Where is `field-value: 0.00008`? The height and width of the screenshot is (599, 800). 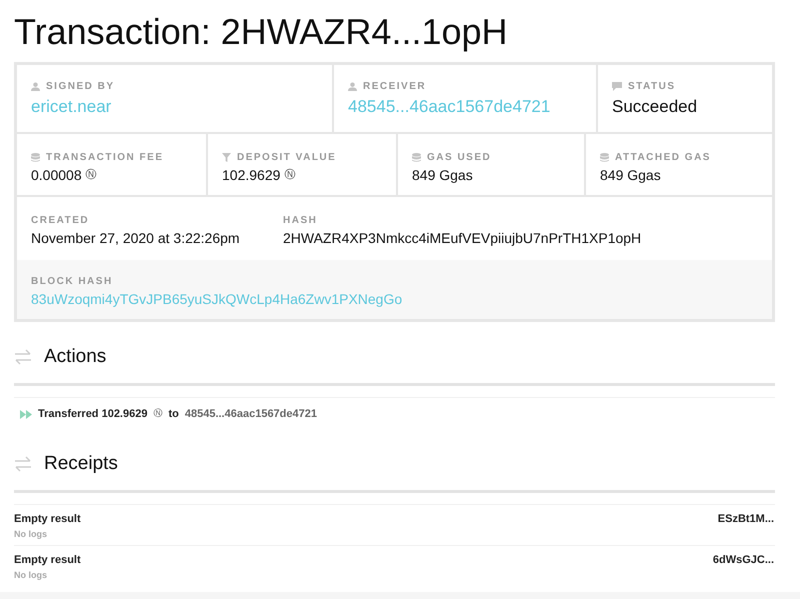
field-value: 0.00008 is located at coordinates (56, 175).